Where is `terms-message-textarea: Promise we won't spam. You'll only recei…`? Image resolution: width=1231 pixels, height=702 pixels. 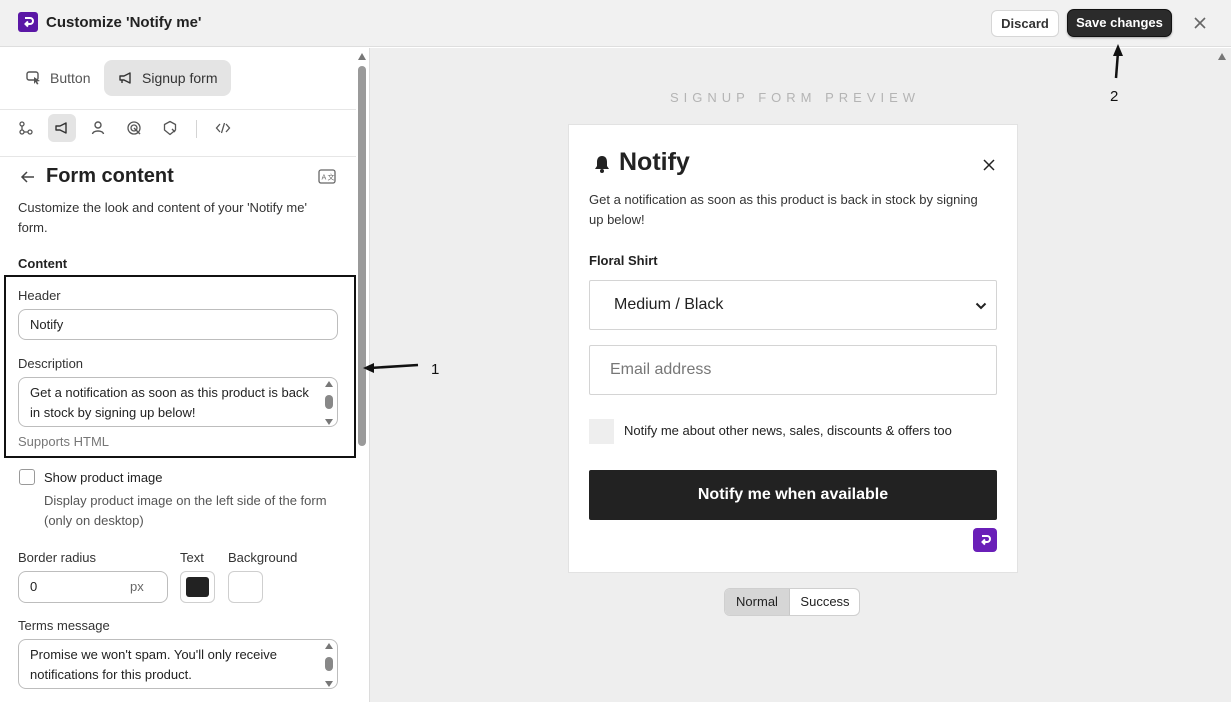 terms-message-textarea: Promise we won't spam. You'll only recei… is located at coordinates (178, 664).